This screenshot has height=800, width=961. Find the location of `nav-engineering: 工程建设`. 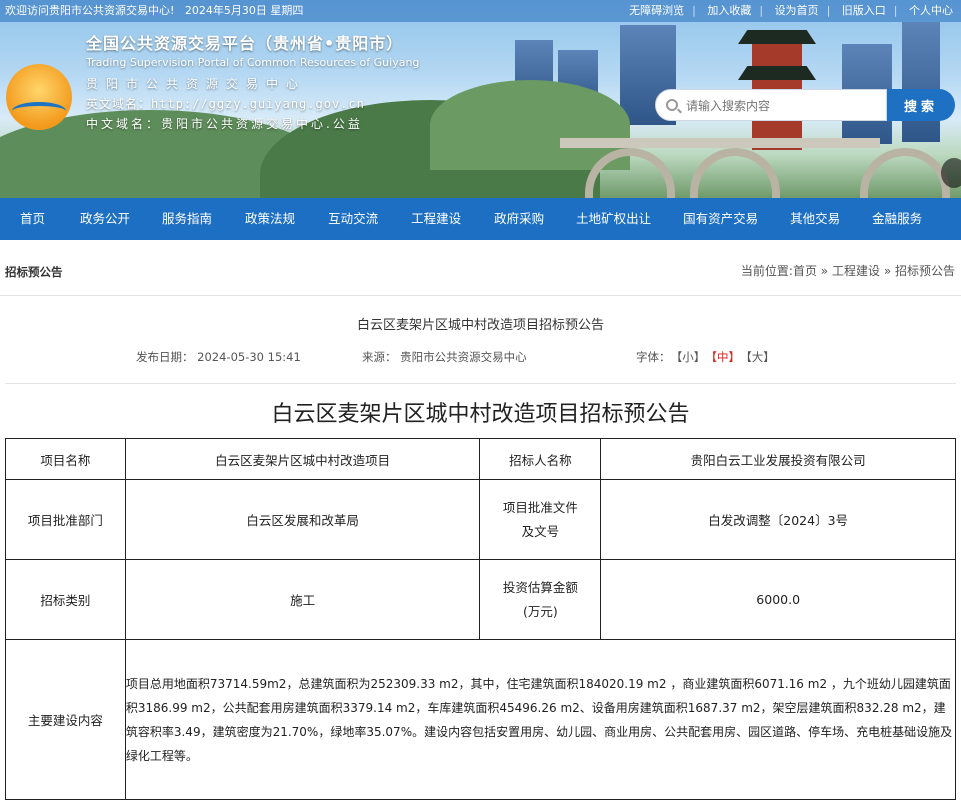

nav-engineering: 工程建设 is located at coordinates (436, 219).